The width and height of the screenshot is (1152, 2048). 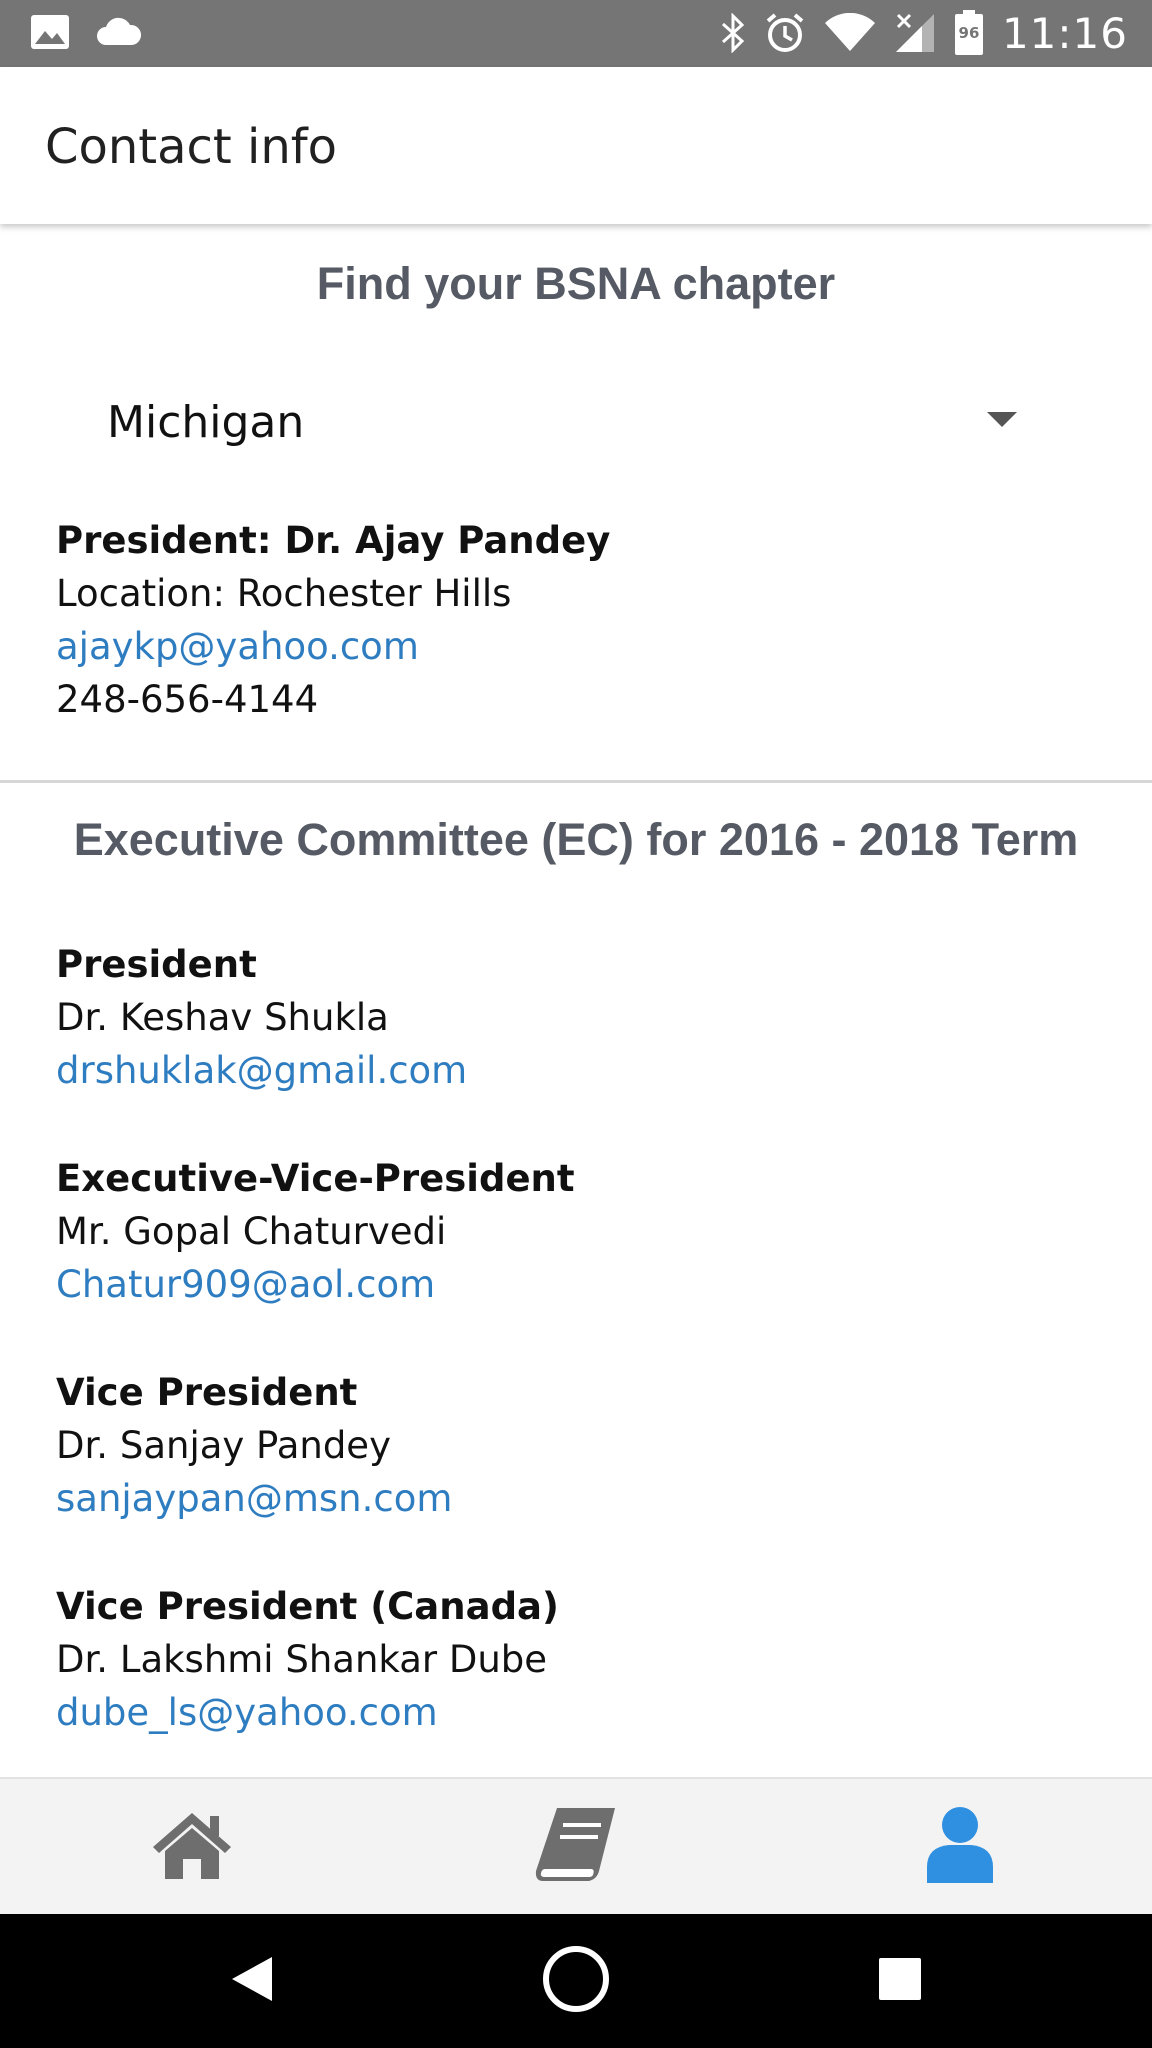 What do you see at coordinates (567, 423) in the screenshot?
I see `state-dropdown: Michigan` at bounding box center [567, 423].